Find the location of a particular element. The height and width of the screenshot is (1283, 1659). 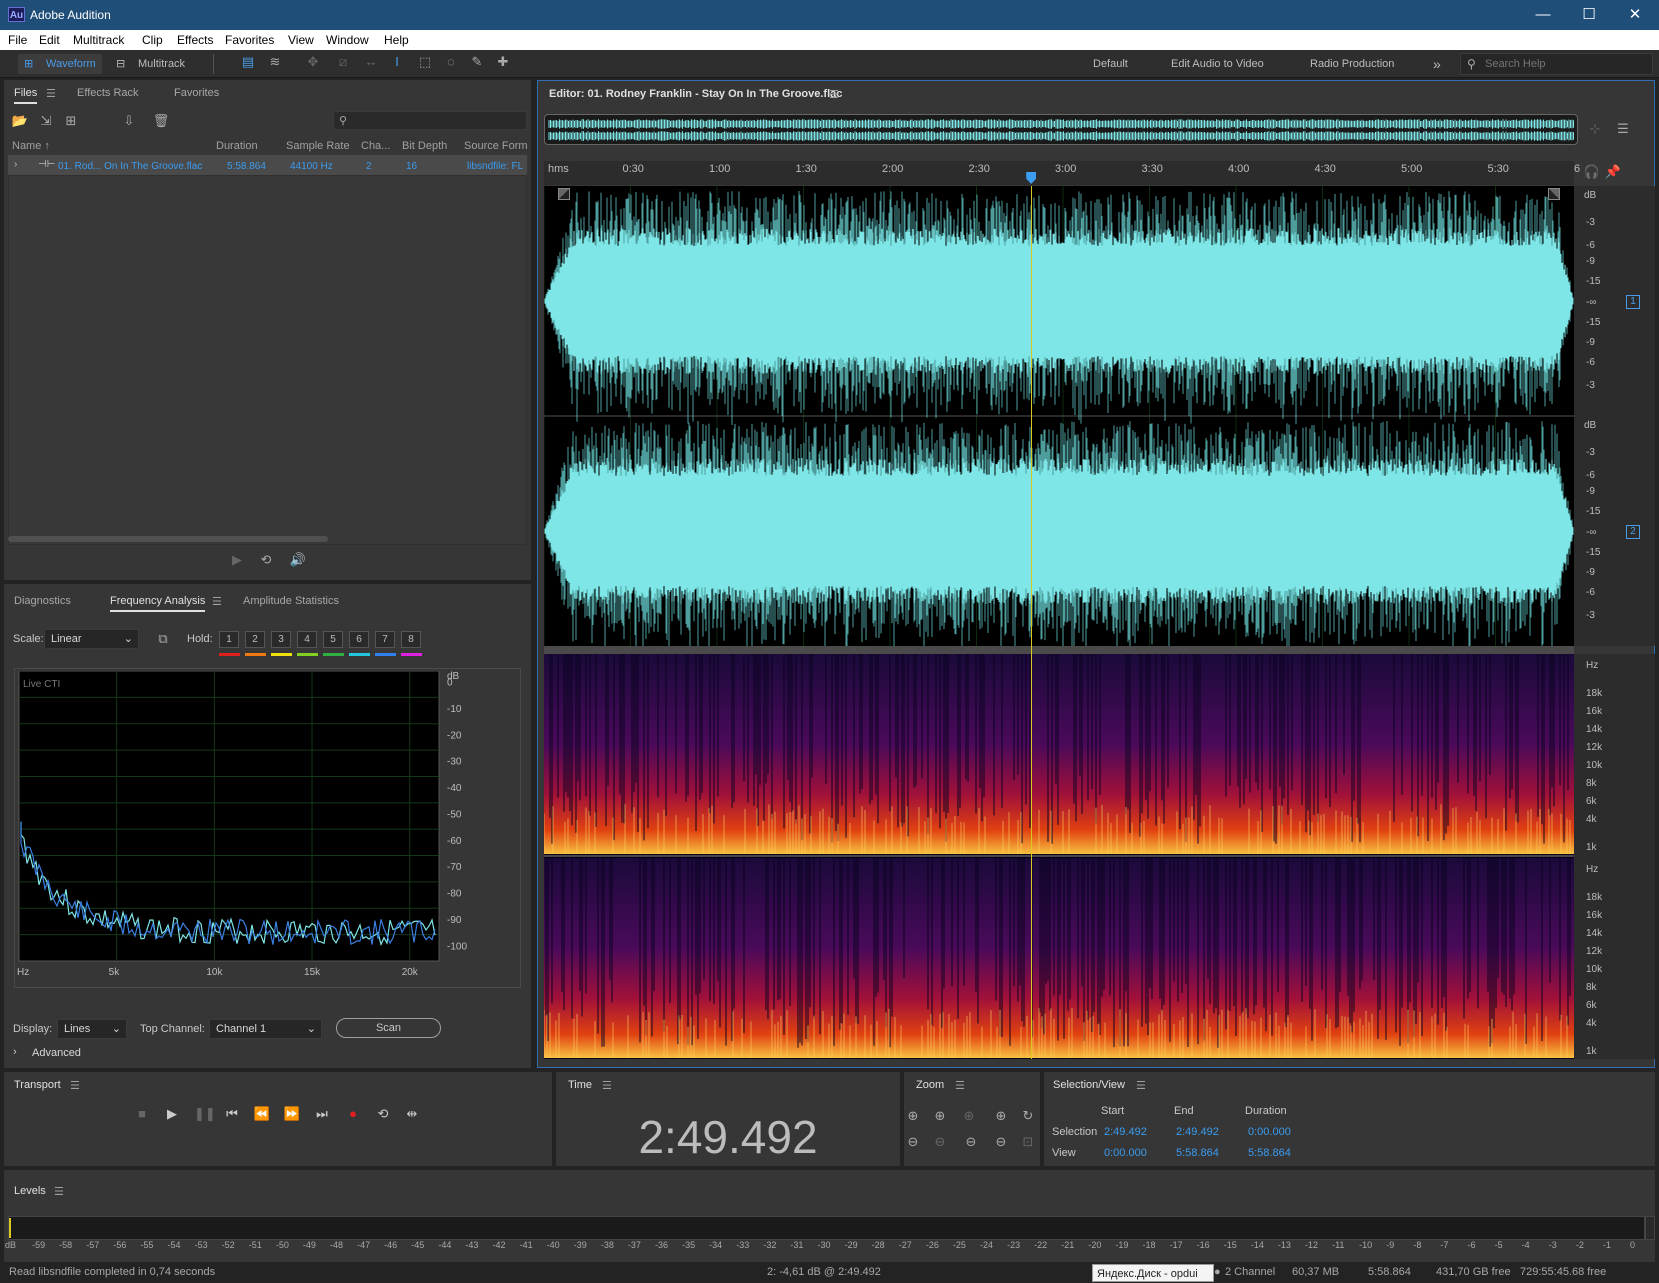

spectral-divider-handle is located at coordinates (1059, 650).